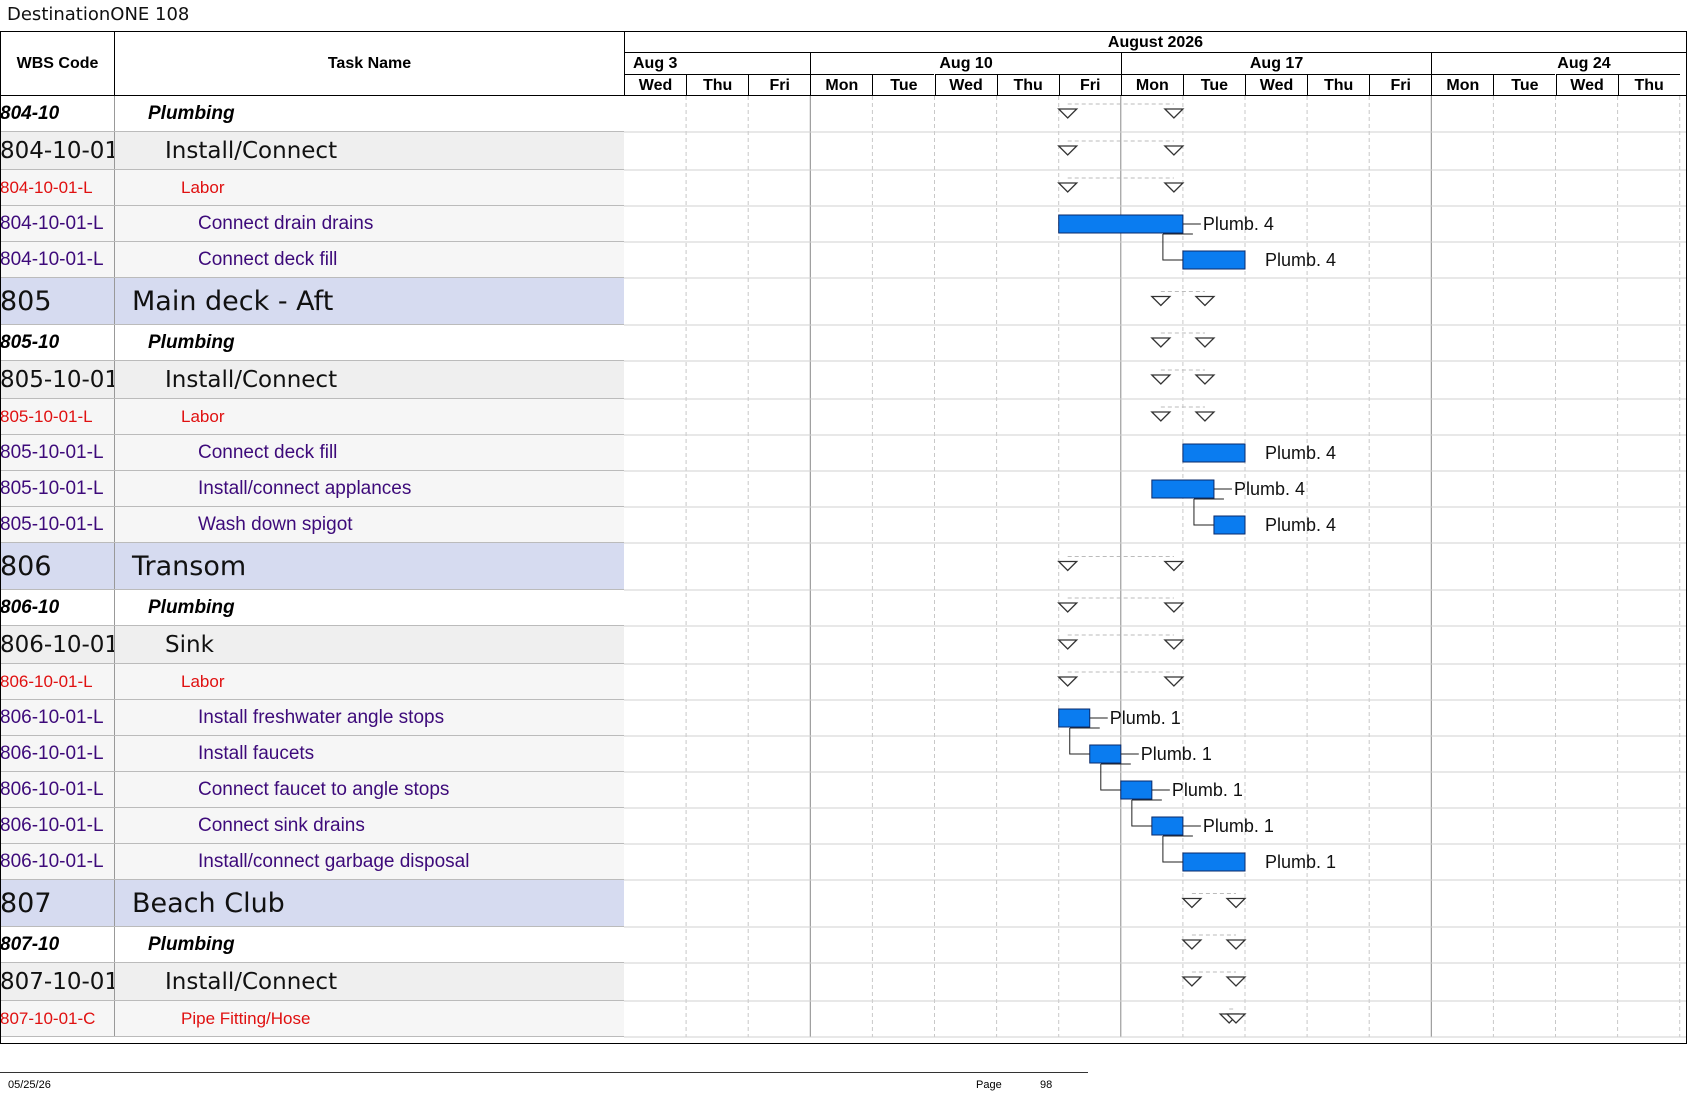 Image resolution: width=1687 pixels, height=1097 pixels. What do you see at coordinates (312, 525) in the screenshot?
I see `task-row: 805-10-01-L Wash down spigot` at bounding box center [312, 525].